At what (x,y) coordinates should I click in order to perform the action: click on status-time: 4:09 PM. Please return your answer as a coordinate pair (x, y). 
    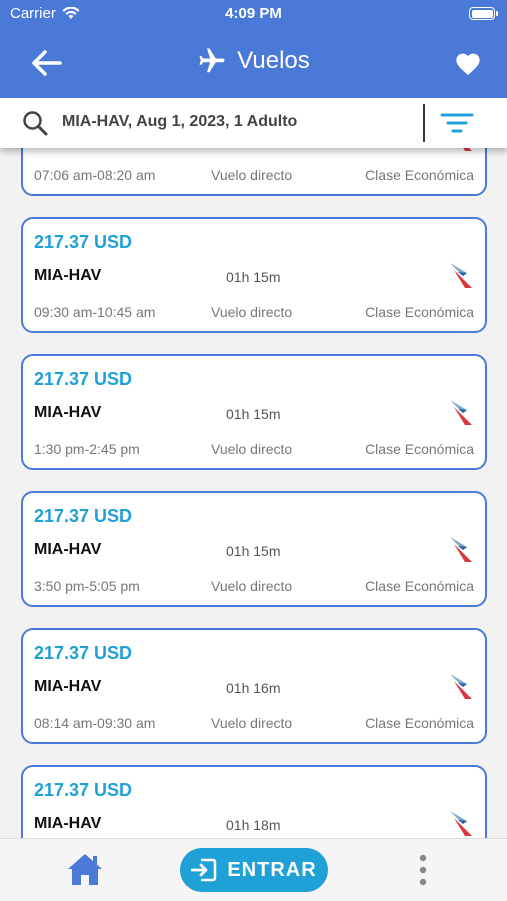
    Looking at the image, I should click on (253, 13).